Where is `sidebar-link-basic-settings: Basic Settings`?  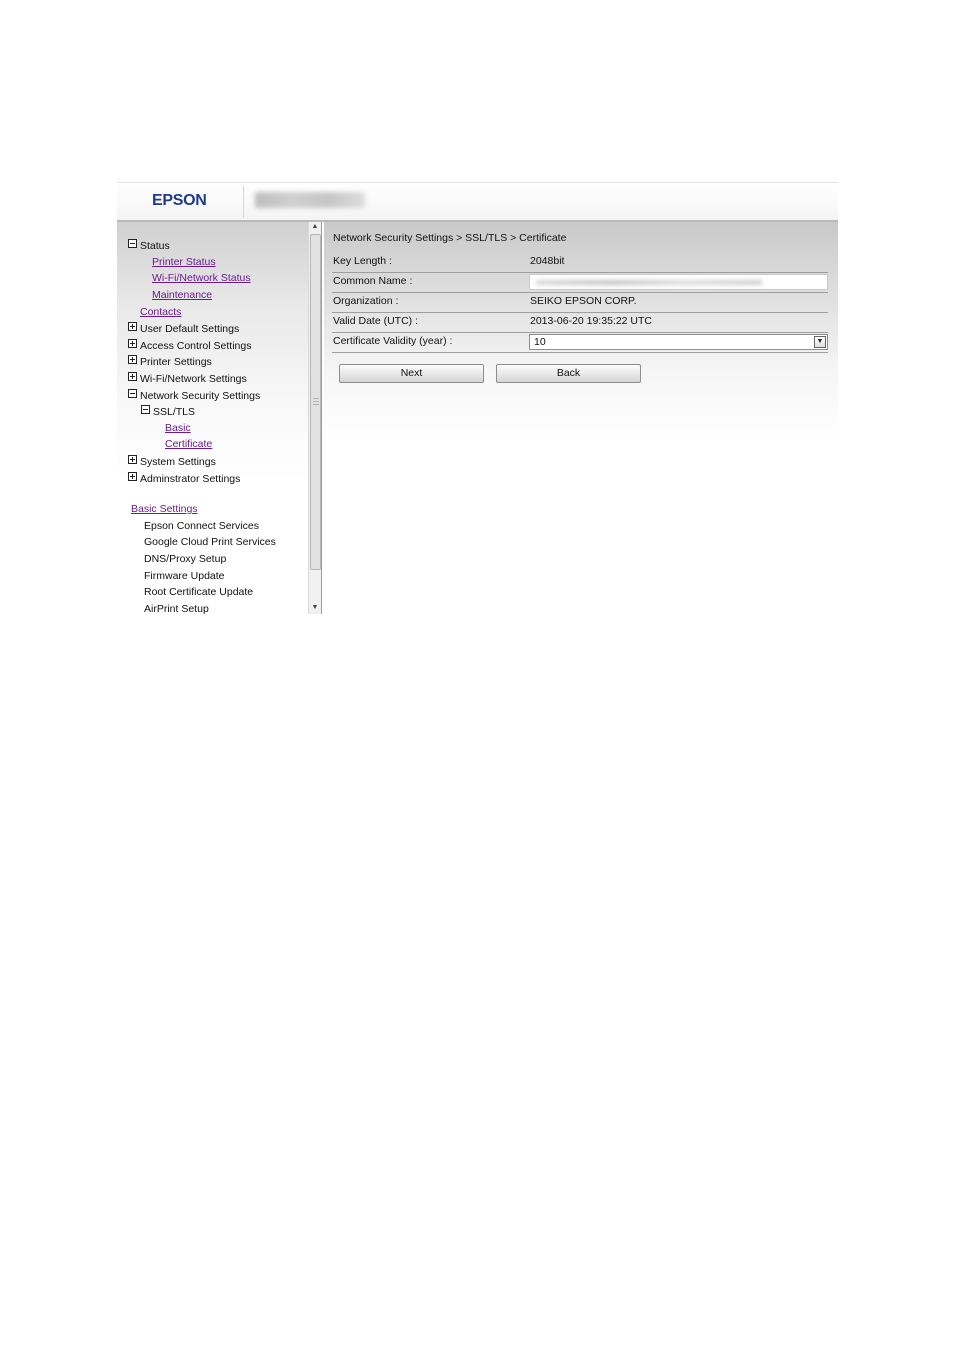 sidebar-link-basic-settings: Basic Settings is located at coordinates (164, 509).